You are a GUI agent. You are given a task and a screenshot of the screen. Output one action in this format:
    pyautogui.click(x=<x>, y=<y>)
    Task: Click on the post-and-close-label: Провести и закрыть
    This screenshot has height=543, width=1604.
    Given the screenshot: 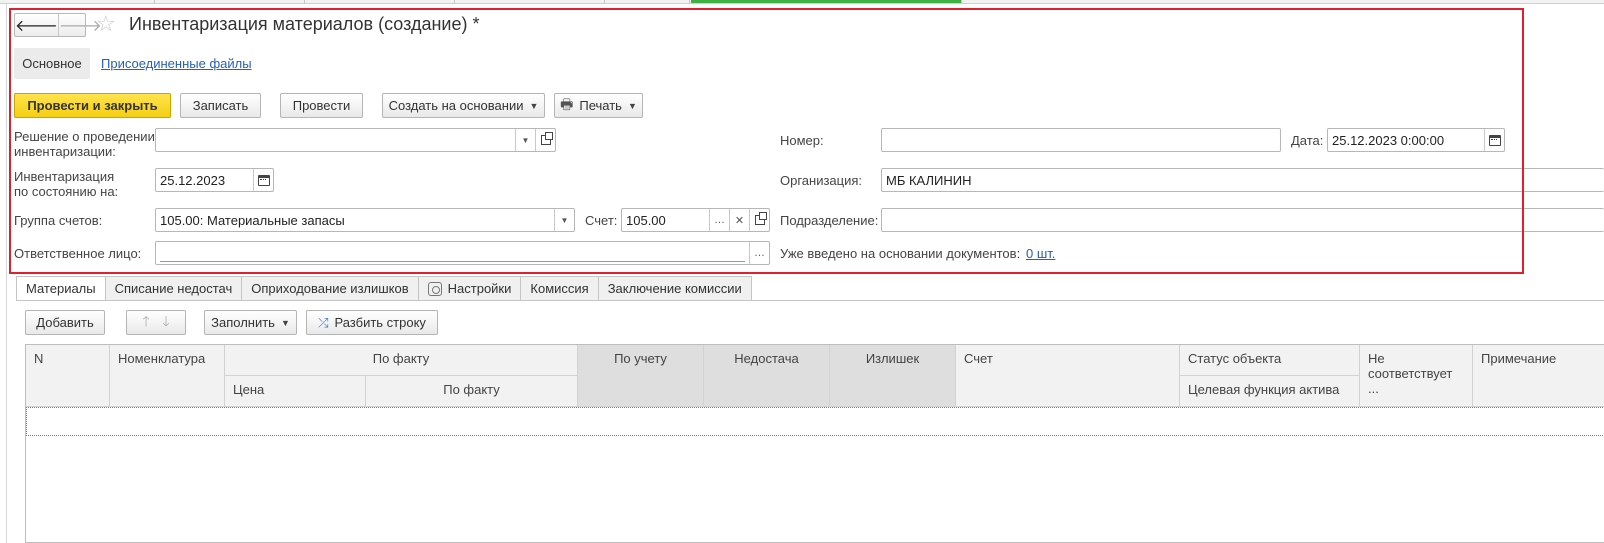 What is the action you would take?
    pyautogui.click(x=92, y=105)
    